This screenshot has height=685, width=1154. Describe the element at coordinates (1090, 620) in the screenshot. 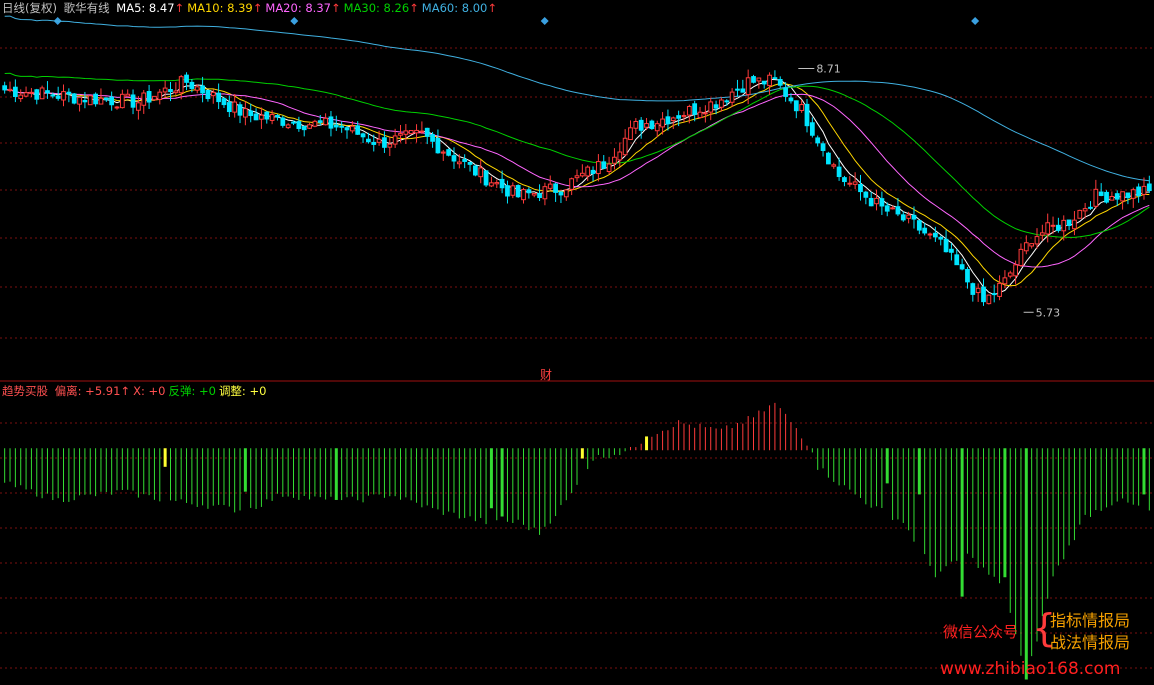

I see `watermark-brand1: 指标情报局` at that location.